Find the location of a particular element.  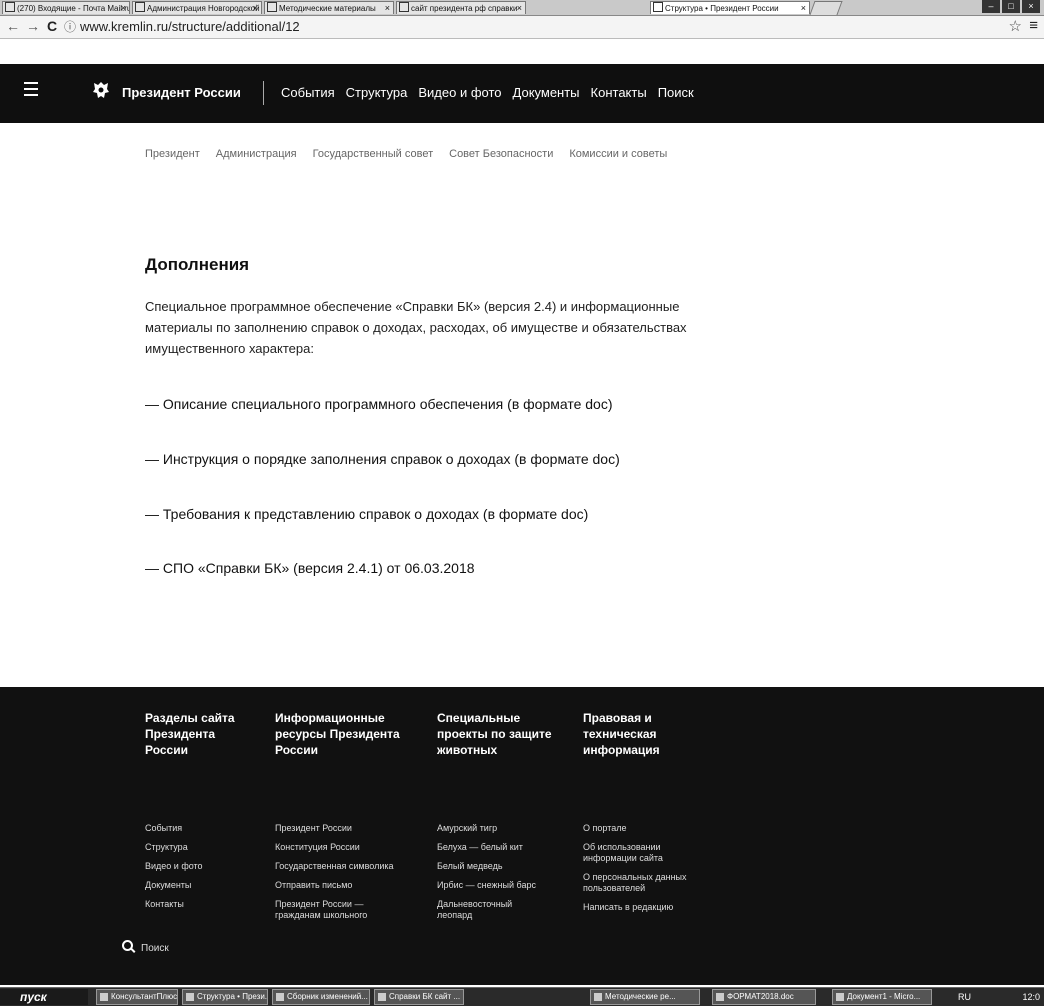

nav-contacts: Контакты is located at coordinates (619, 92).